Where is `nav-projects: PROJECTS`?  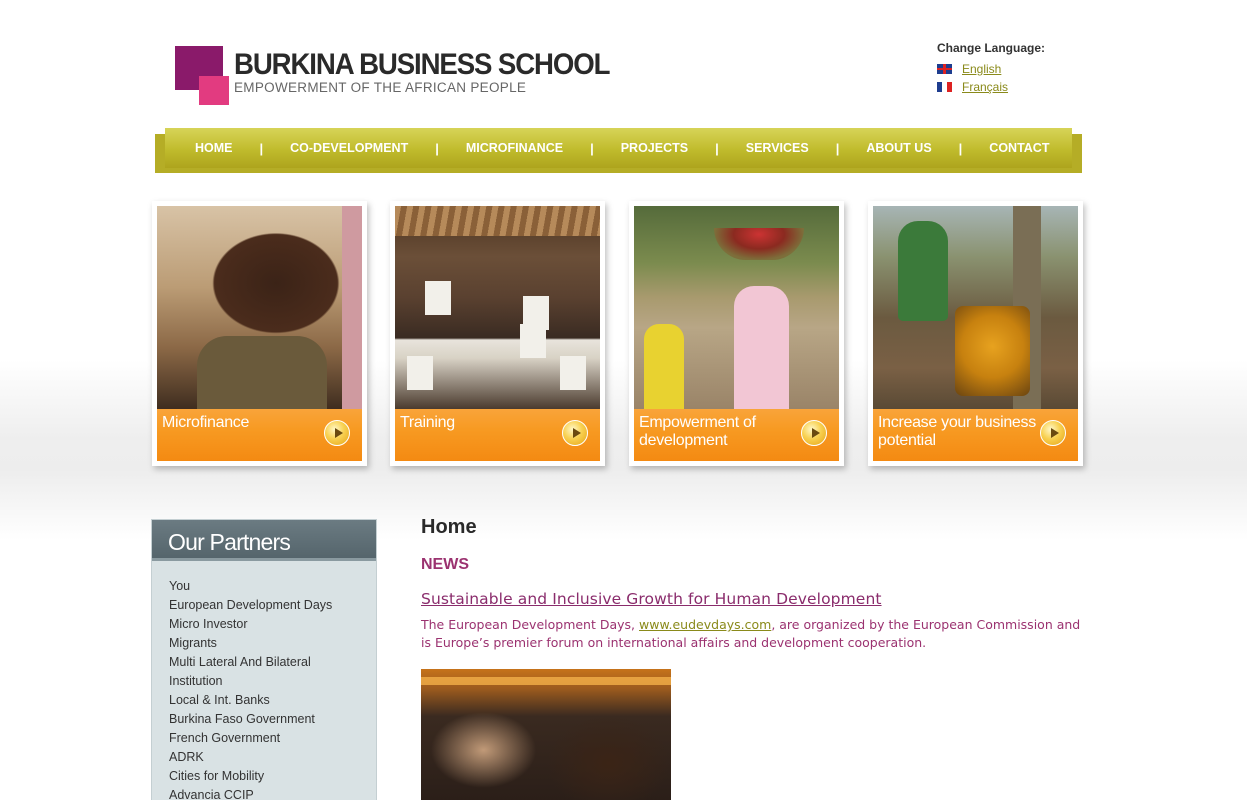
nav-projects: PROJECTS is located at coordinates (654, 148).